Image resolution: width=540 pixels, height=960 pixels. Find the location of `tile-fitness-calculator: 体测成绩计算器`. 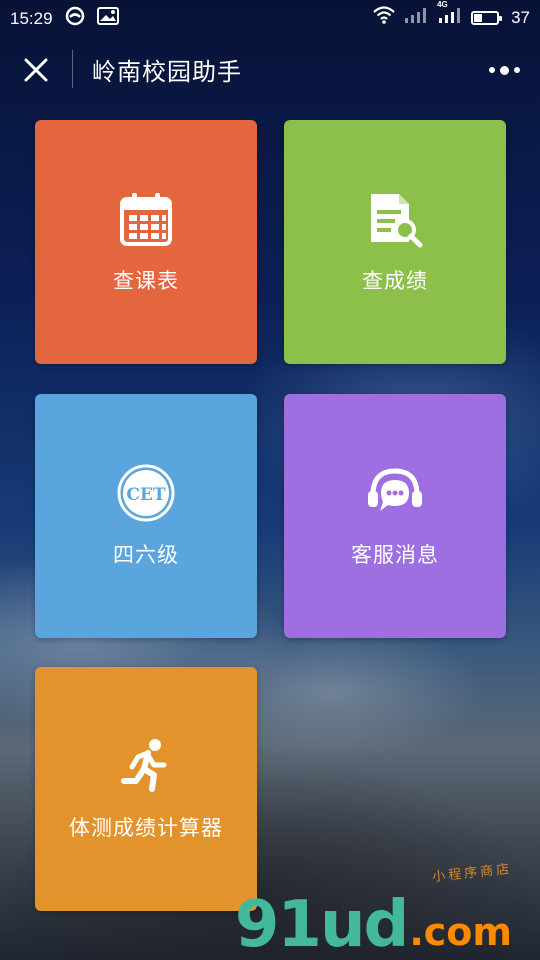

tile-fitness-calculator: 体测成绩计算器 is located at coordinates (146, 789).